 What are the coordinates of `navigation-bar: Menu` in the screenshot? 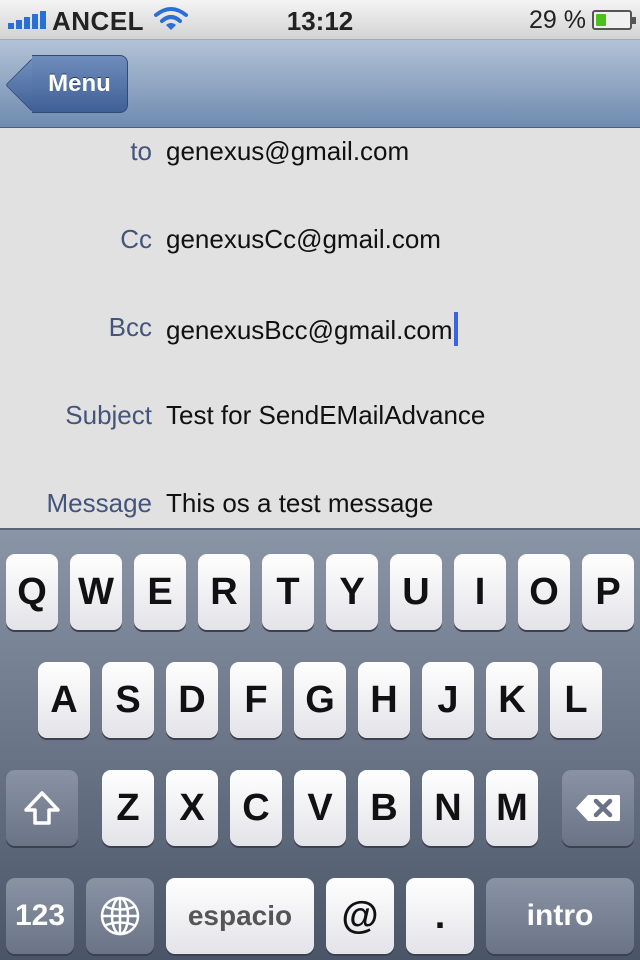 It's located at (320, 84).